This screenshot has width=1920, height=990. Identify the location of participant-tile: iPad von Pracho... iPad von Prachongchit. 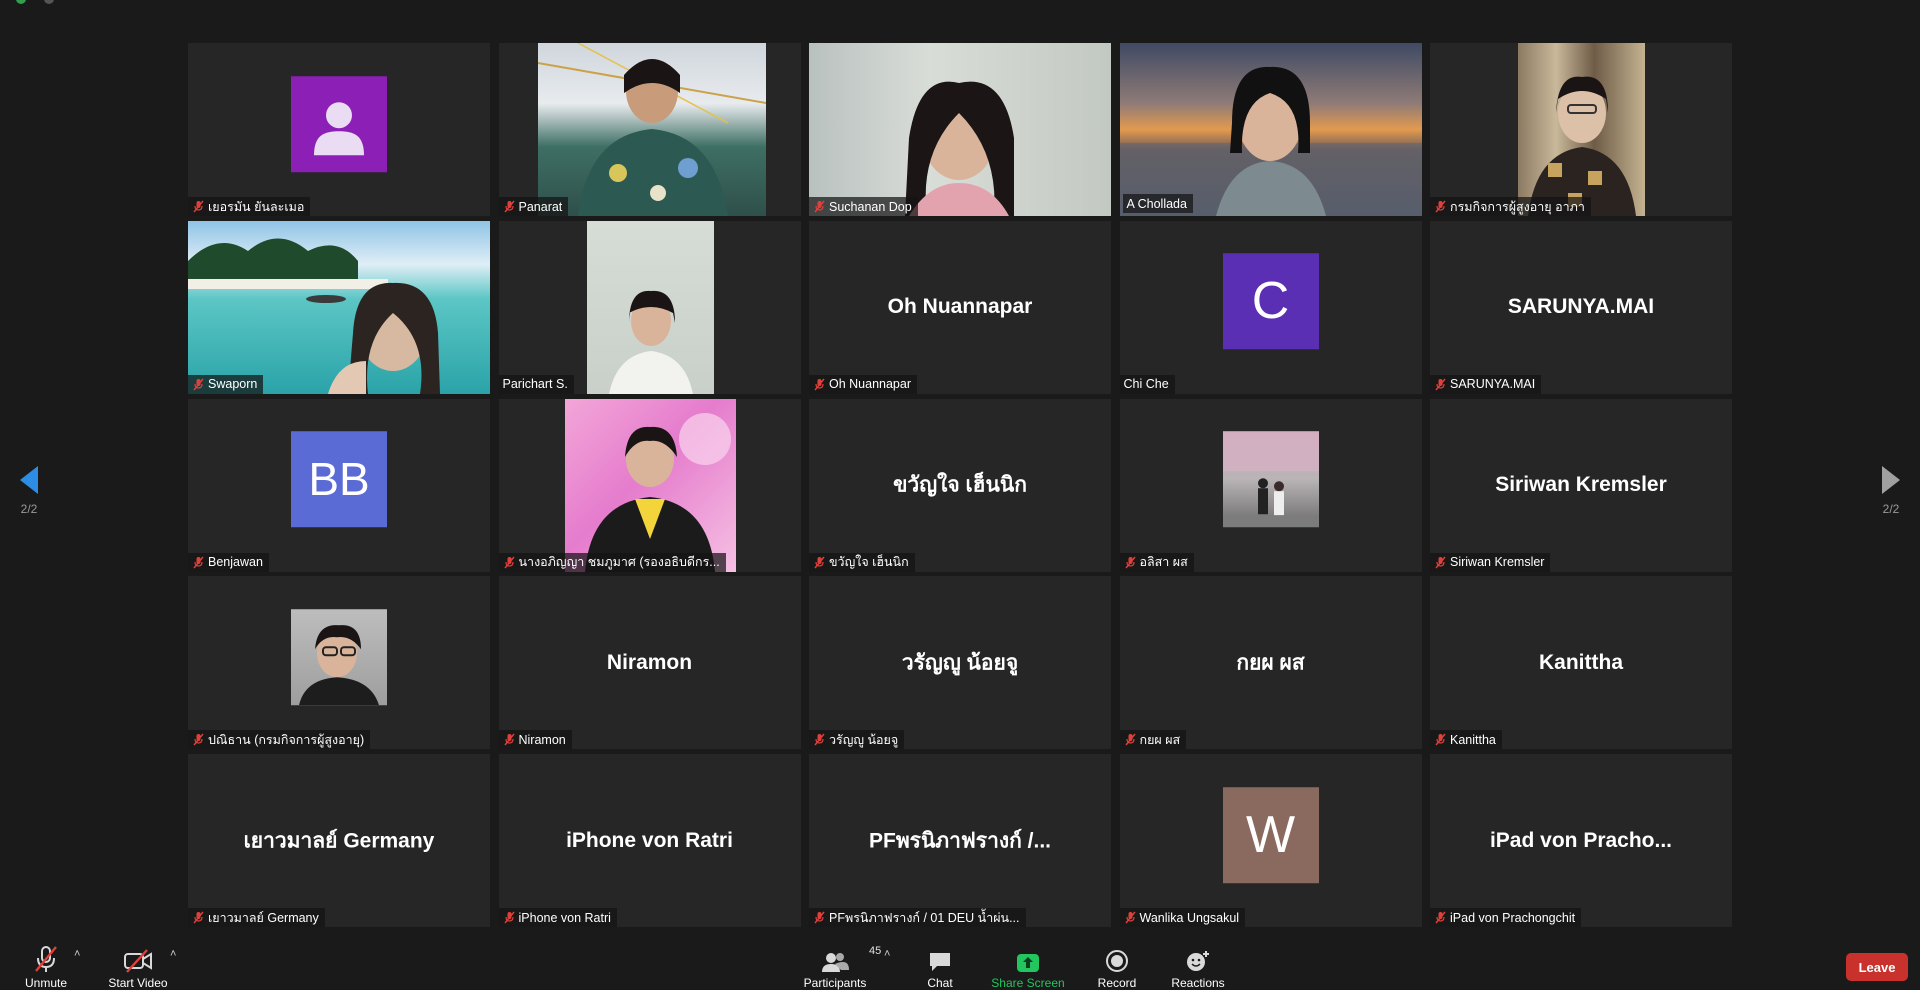
(1581, 840).